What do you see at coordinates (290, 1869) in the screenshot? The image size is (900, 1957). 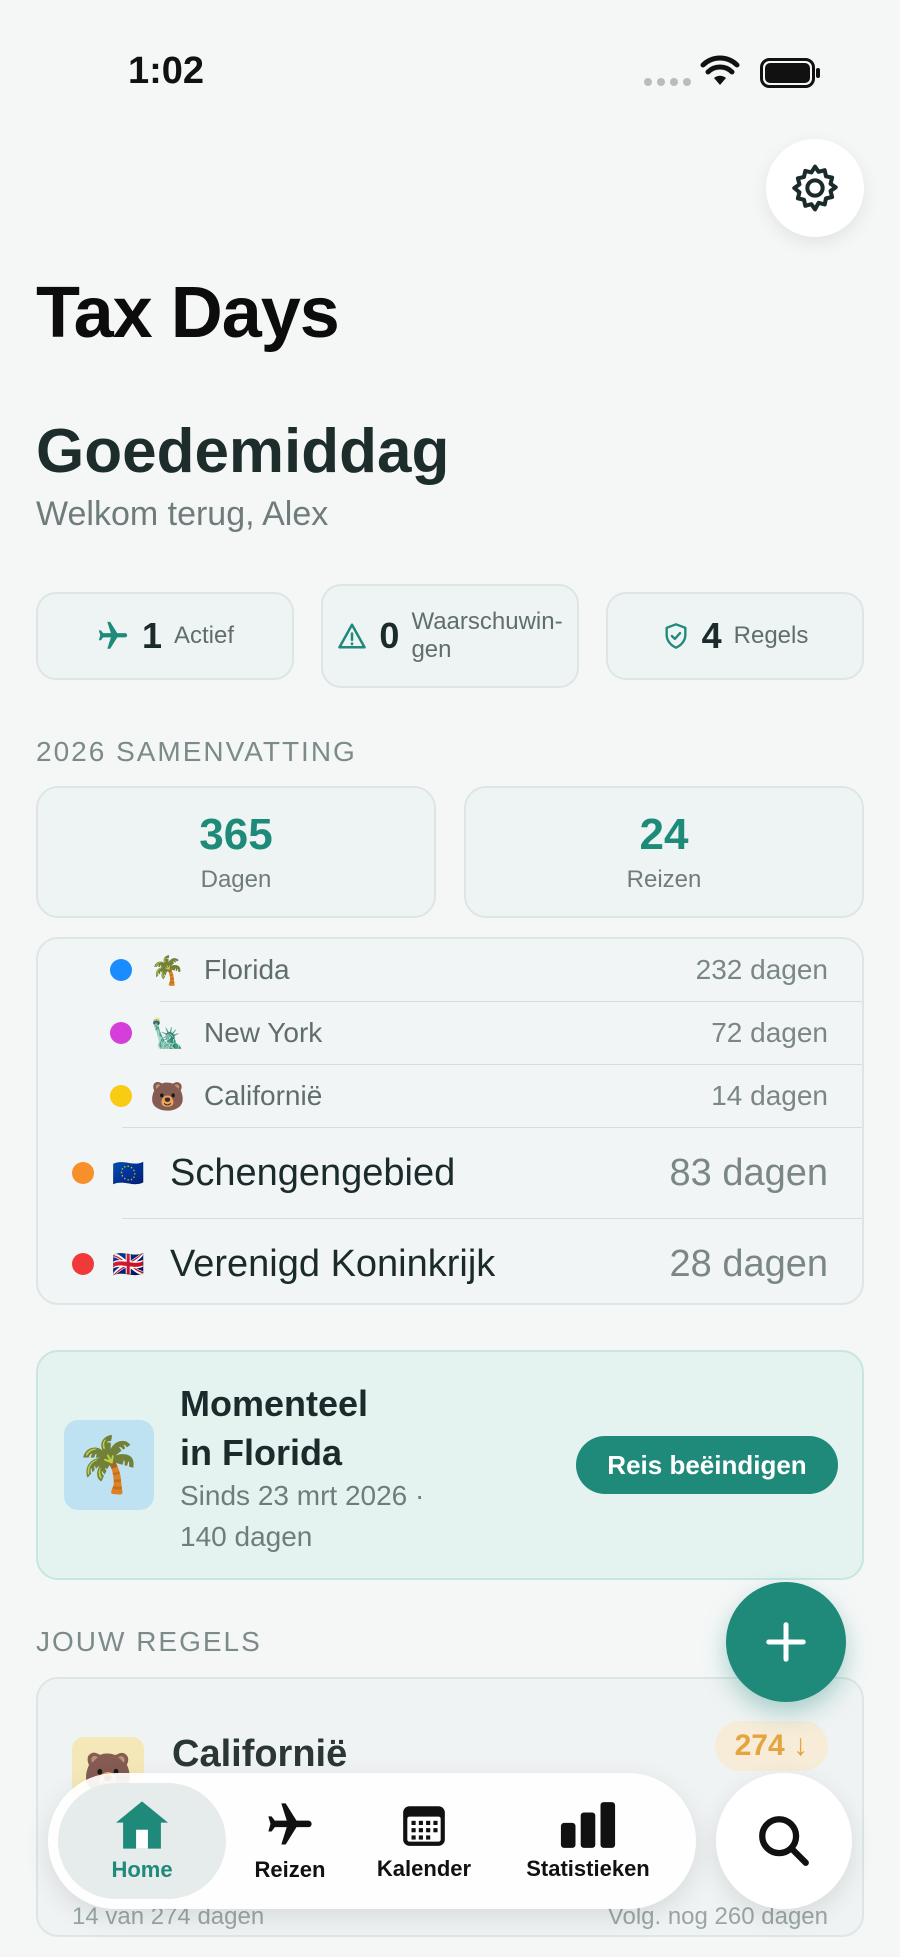 I see `tab-label: Reizen` at bounding box center [290, 1869].